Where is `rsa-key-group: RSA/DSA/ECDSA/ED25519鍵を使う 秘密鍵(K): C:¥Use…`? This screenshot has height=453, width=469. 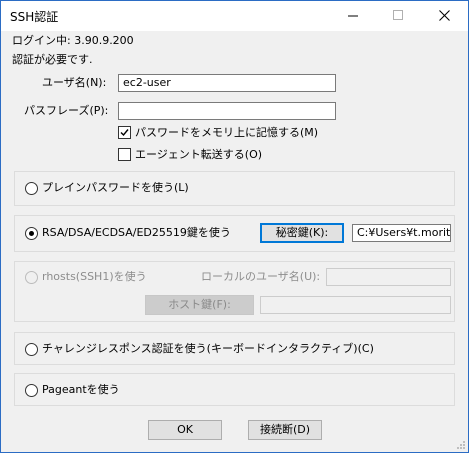 rsa-key-group: RSA/DSA/ECDSA/ED25519鍵を使う 秘密鍵(K): C:¥Use… is located at coordinates (234, 233).